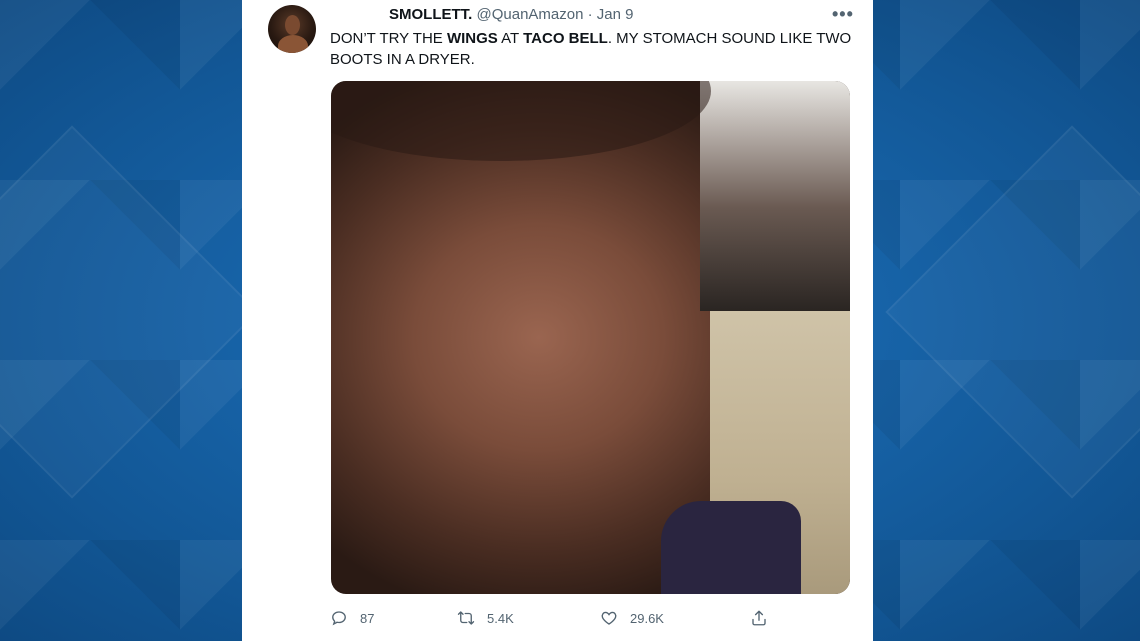 This screenshot has height=641, width=1140. What do you see at coordinates (647, 618) in the screenshot?
I see `like-count: 29.6K` at bounding box center [647, 618].